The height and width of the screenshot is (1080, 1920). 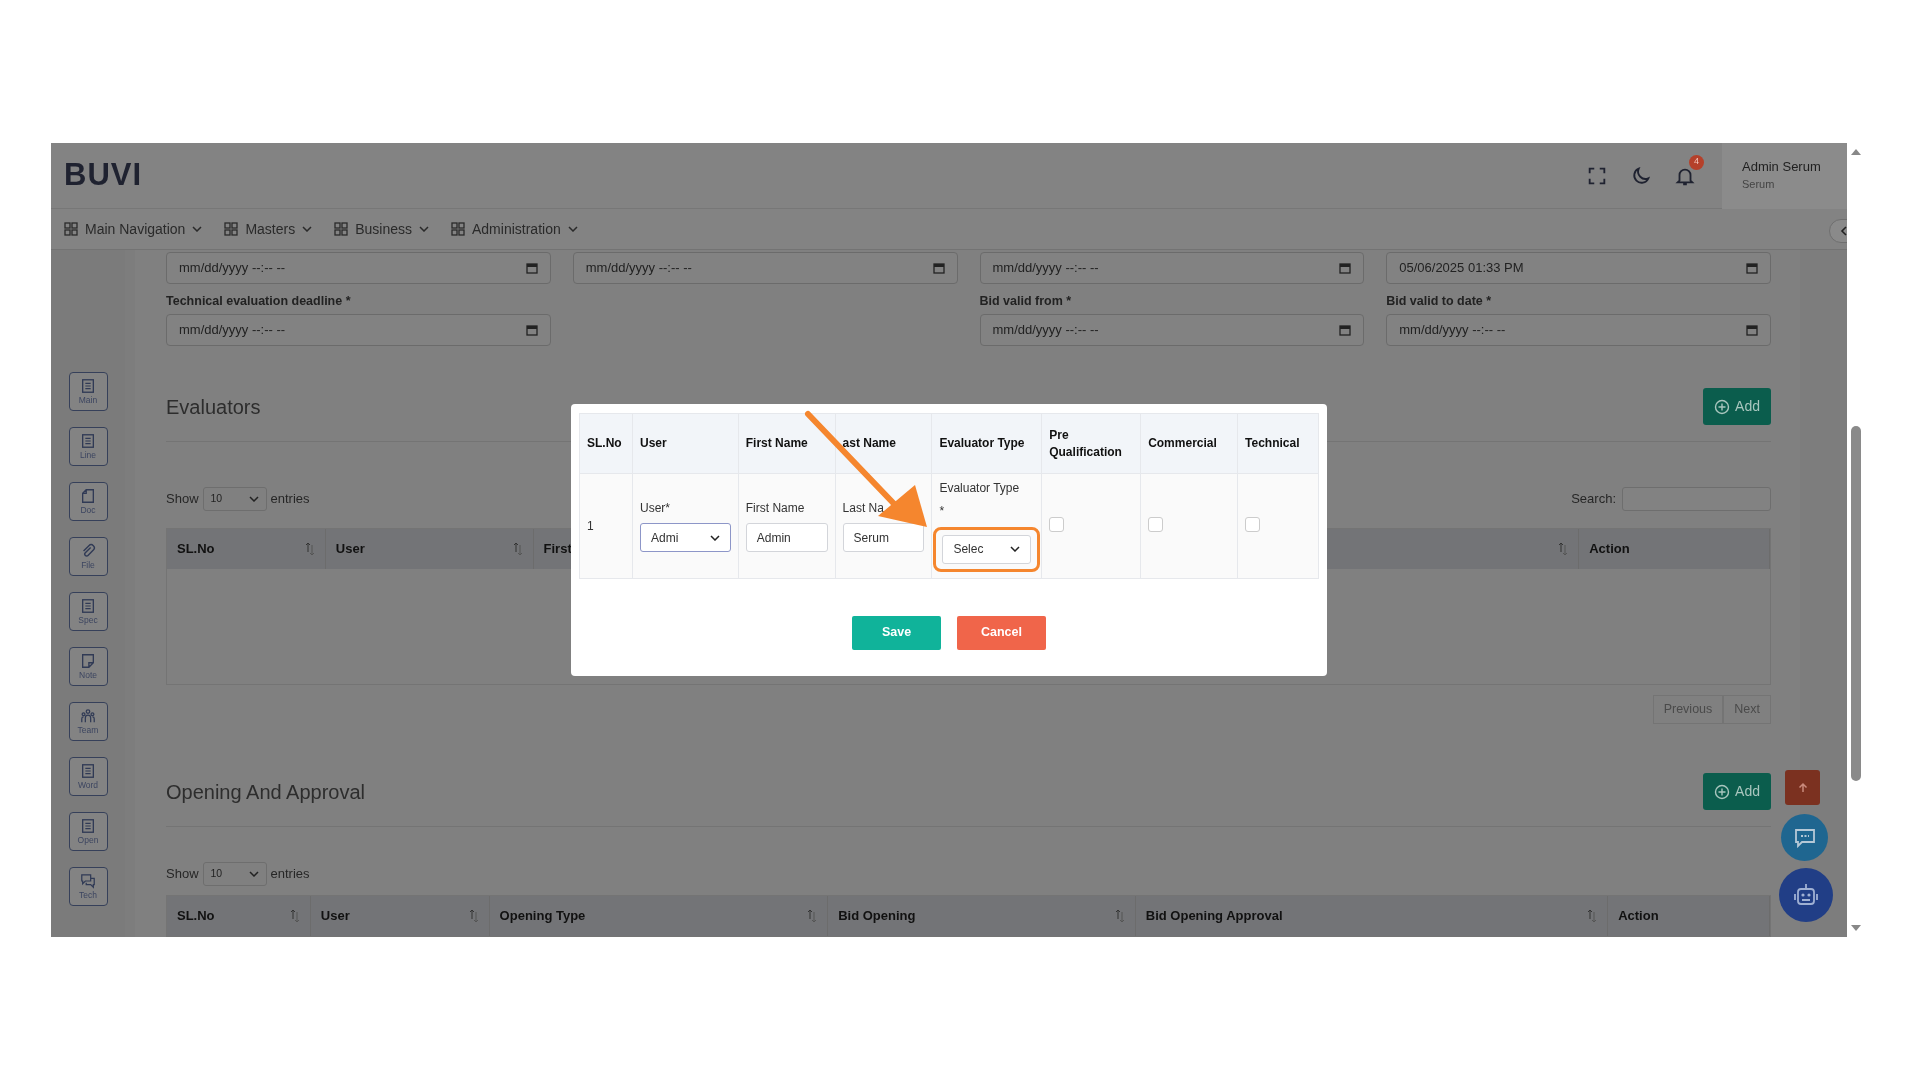 I want to click on sidebar-button: Tech, so click(x=88, y=886).